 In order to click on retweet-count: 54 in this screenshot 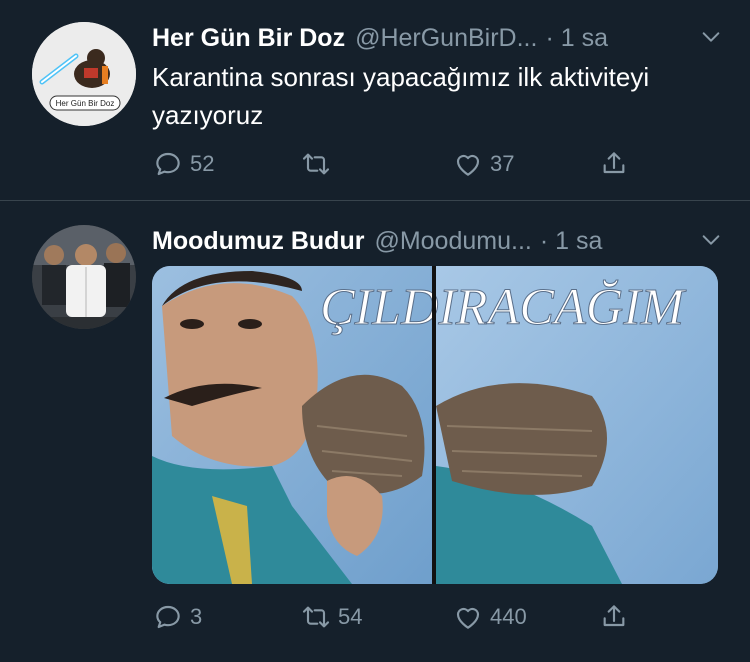, I will do `click(350, 616)`.